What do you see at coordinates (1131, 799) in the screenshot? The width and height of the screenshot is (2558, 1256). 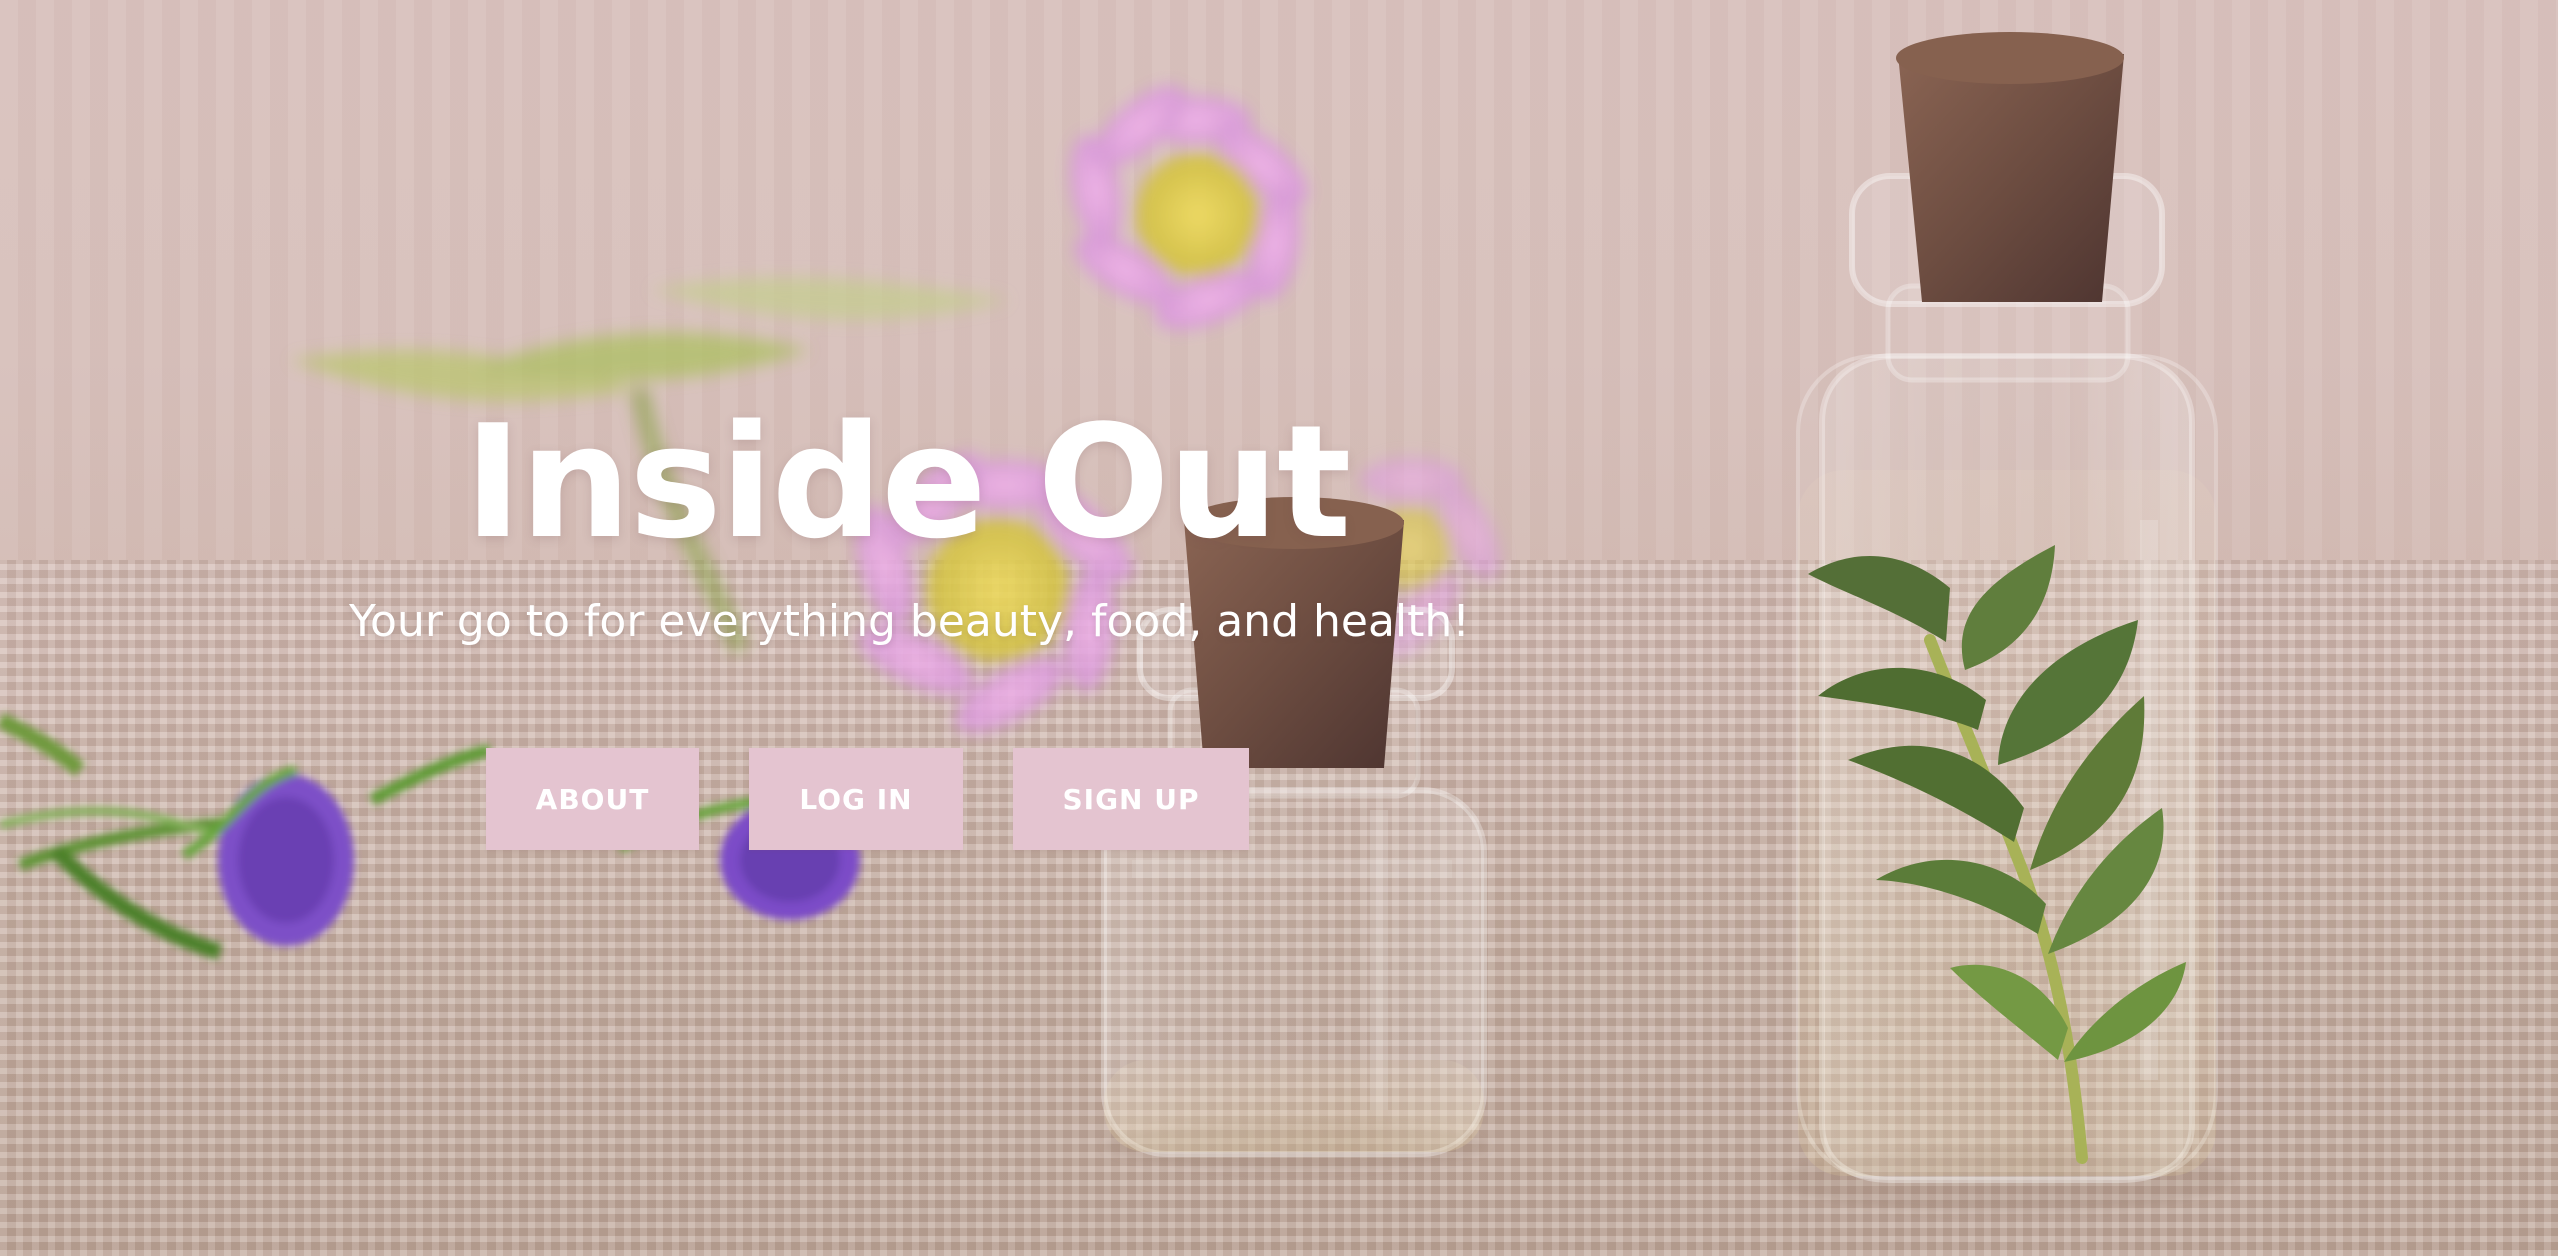 I see `sign-up-button: SIGN UP` at bounding box center [1131, 799].